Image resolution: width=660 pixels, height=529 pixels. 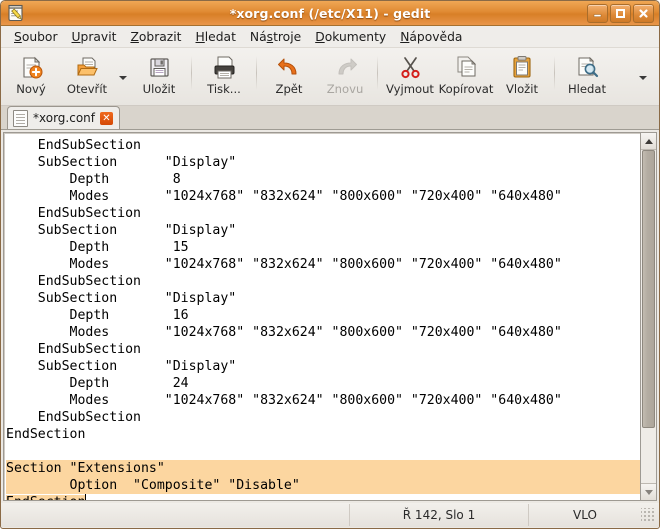 I want to click on tab-xorg-conf: *xorg.conf ✕, so click(x=63, y=117).